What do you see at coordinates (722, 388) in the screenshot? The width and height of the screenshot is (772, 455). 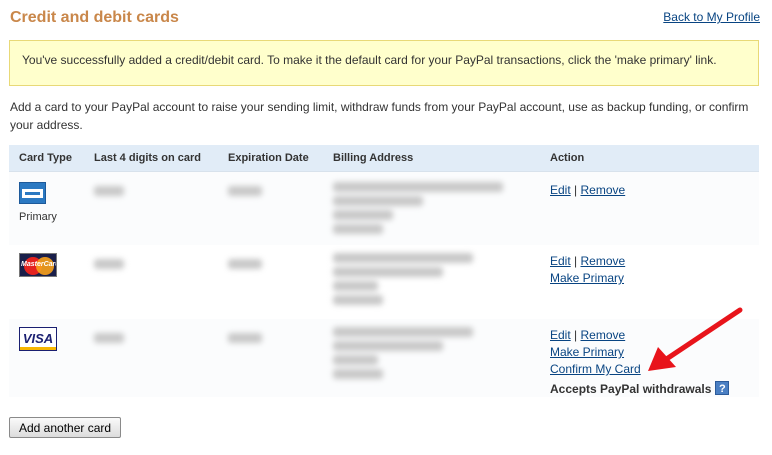 I see `help-icon: ?` at bounding box center [722, 388].